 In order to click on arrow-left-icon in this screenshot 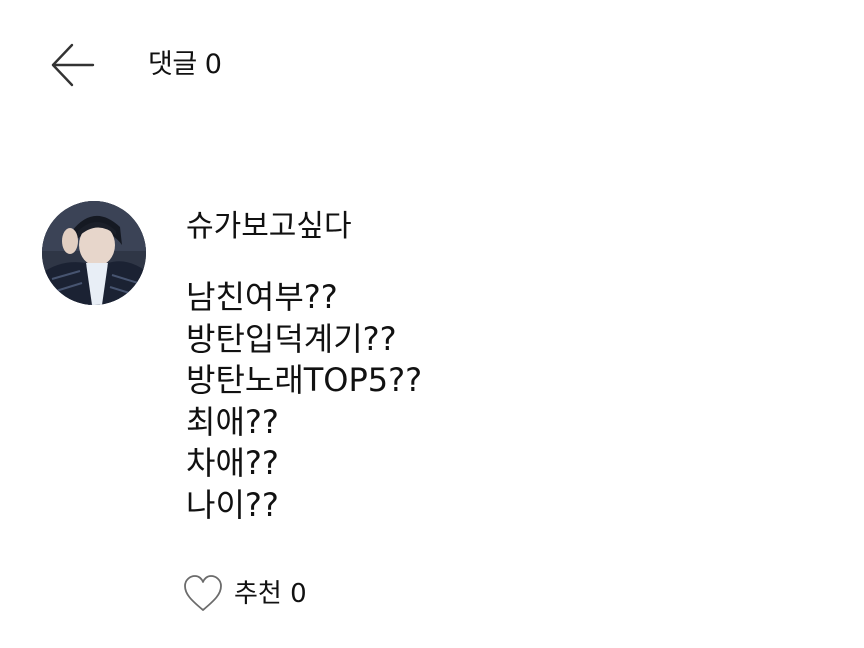, I will do `click(73, 65)`.